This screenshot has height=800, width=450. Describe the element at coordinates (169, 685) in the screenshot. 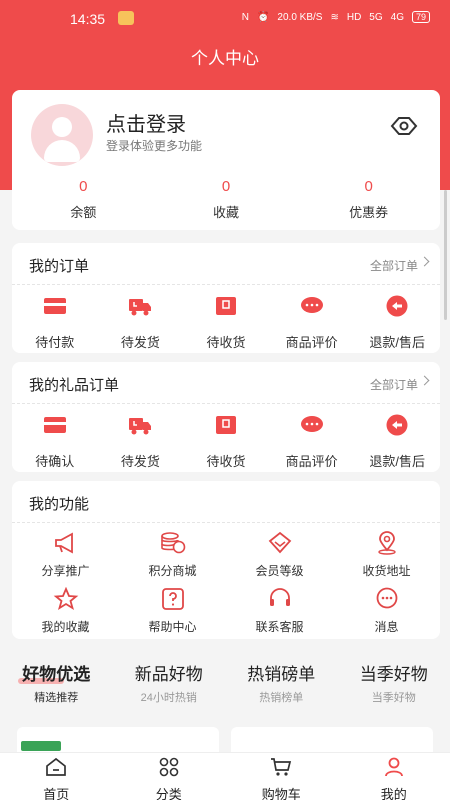

I see `tab-new-products: 新品好物 24小时热销` at that location.